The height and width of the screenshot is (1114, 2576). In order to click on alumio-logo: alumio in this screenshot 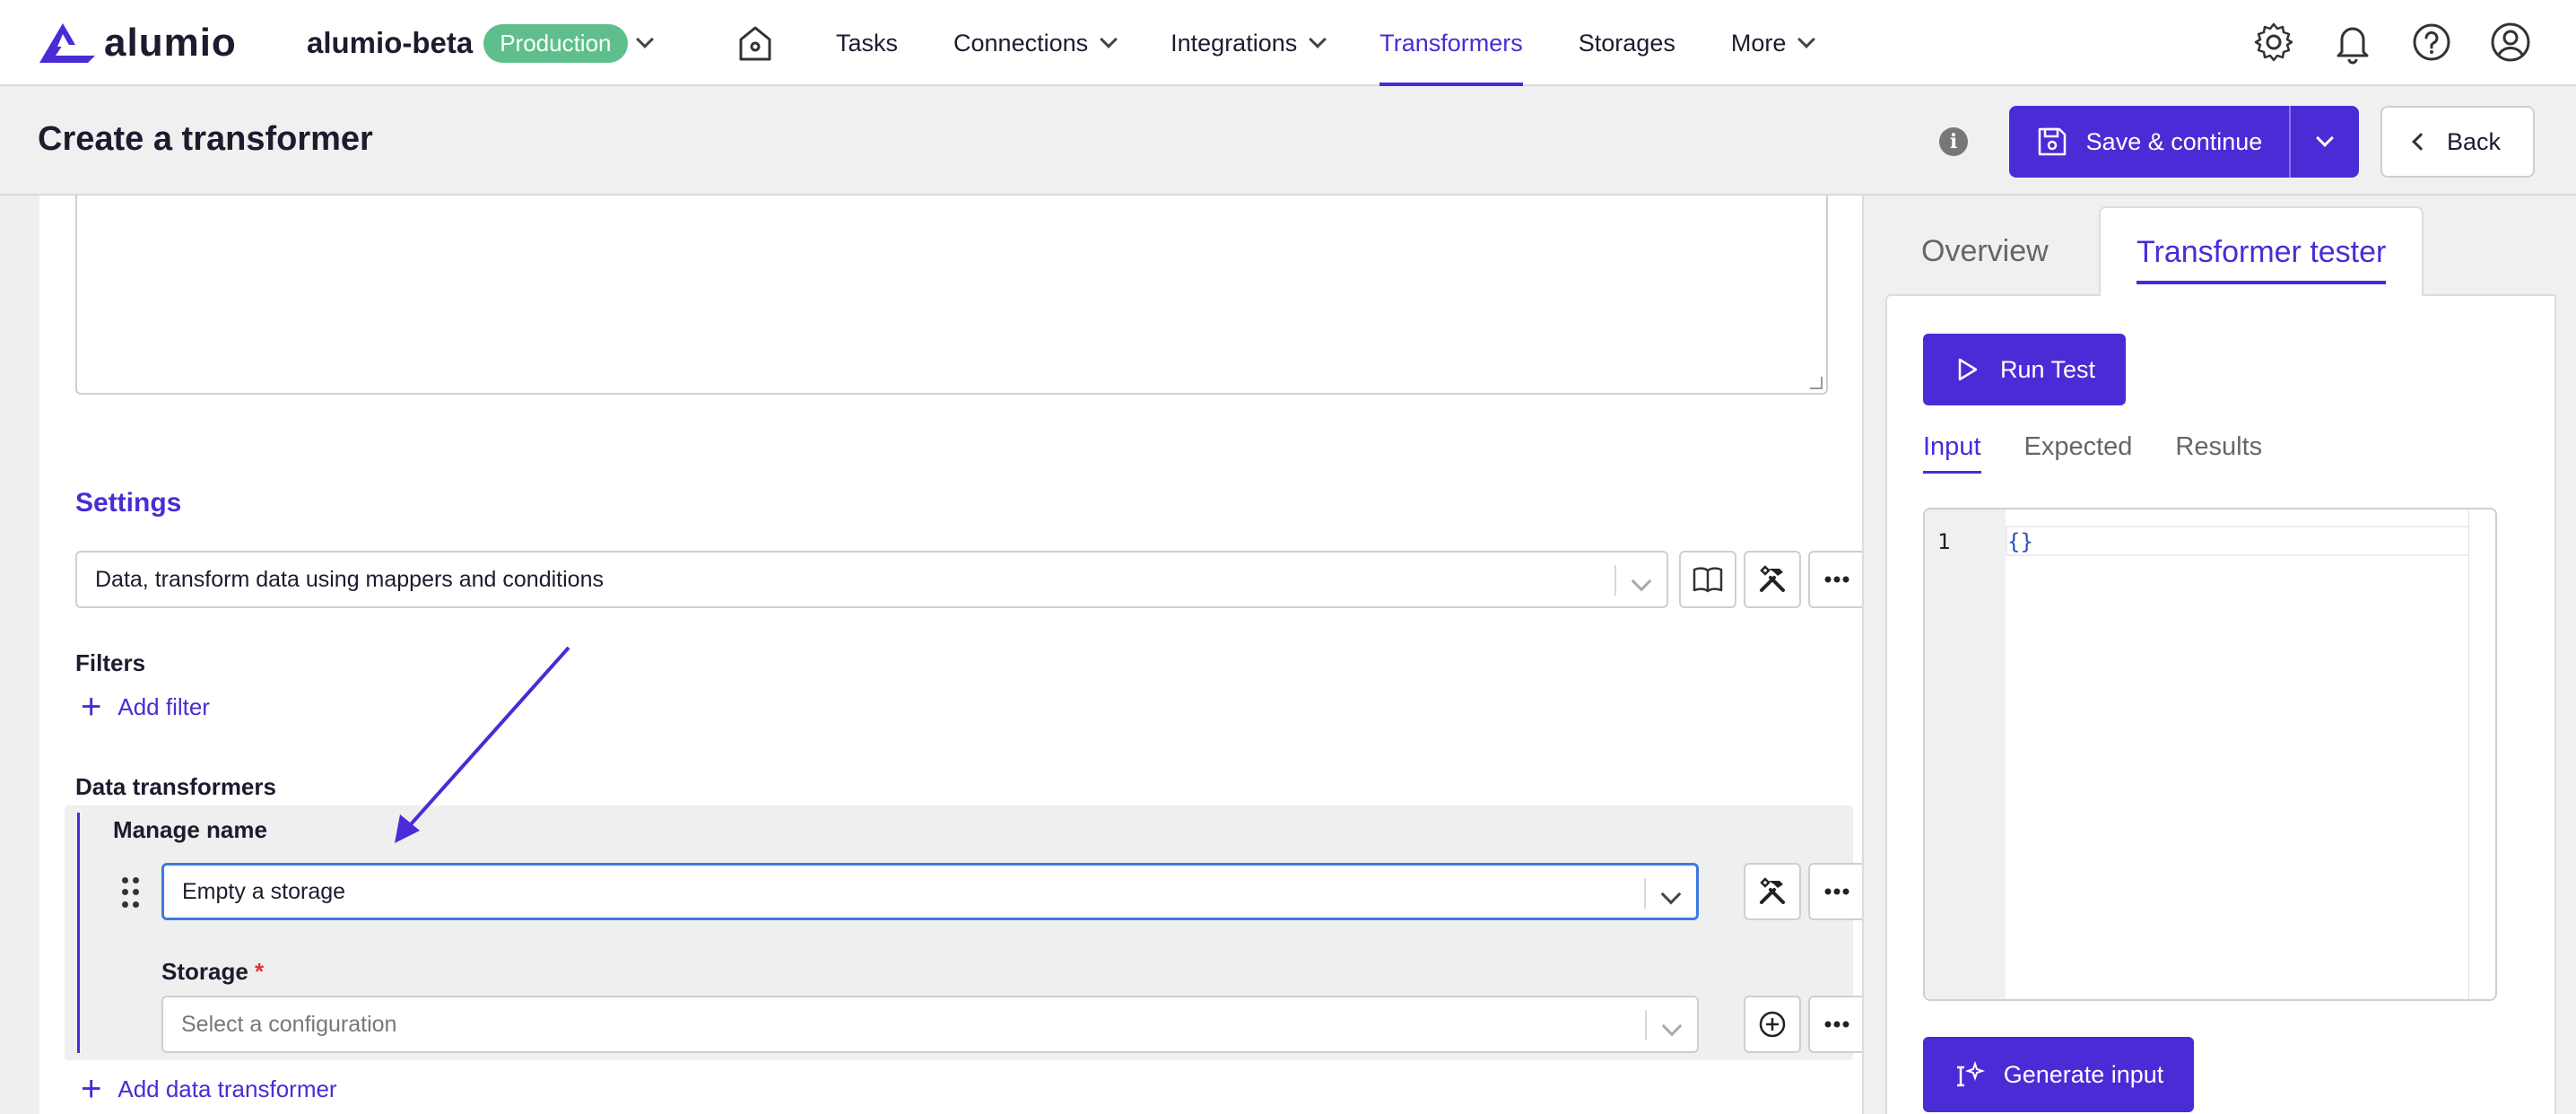, I will do `click(136, 43)`.